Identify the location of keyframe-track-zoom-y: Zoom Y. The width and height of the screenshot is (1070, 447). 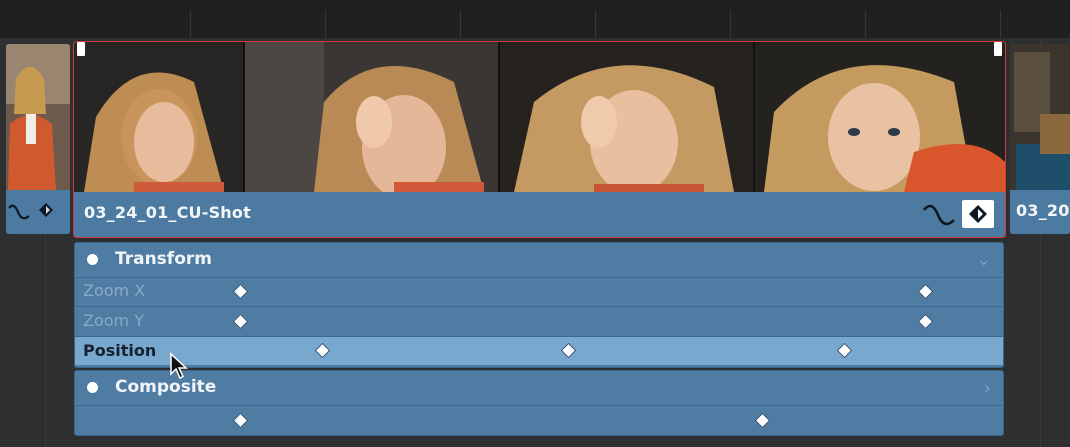
(539, 322).